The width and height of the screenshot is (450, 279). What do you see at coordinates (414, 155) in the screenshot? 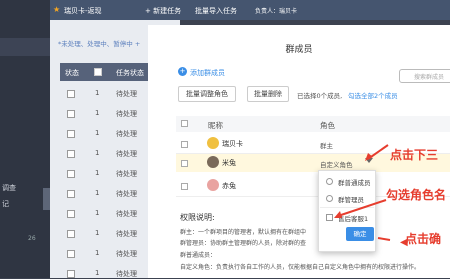
I see `callout-click-chevron: 点击下三` at bounding box center [414, 155].